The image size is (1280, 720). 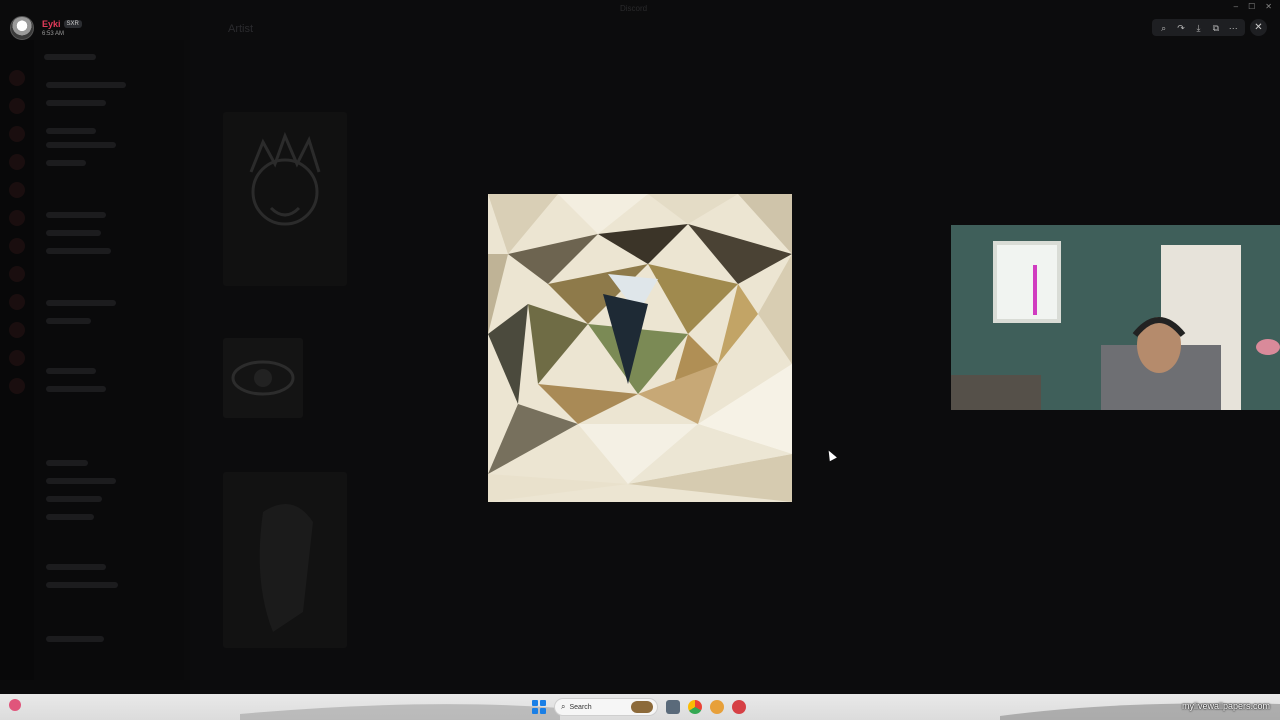 I want to click on search-highlight-icon, so click(x=642, y=707).